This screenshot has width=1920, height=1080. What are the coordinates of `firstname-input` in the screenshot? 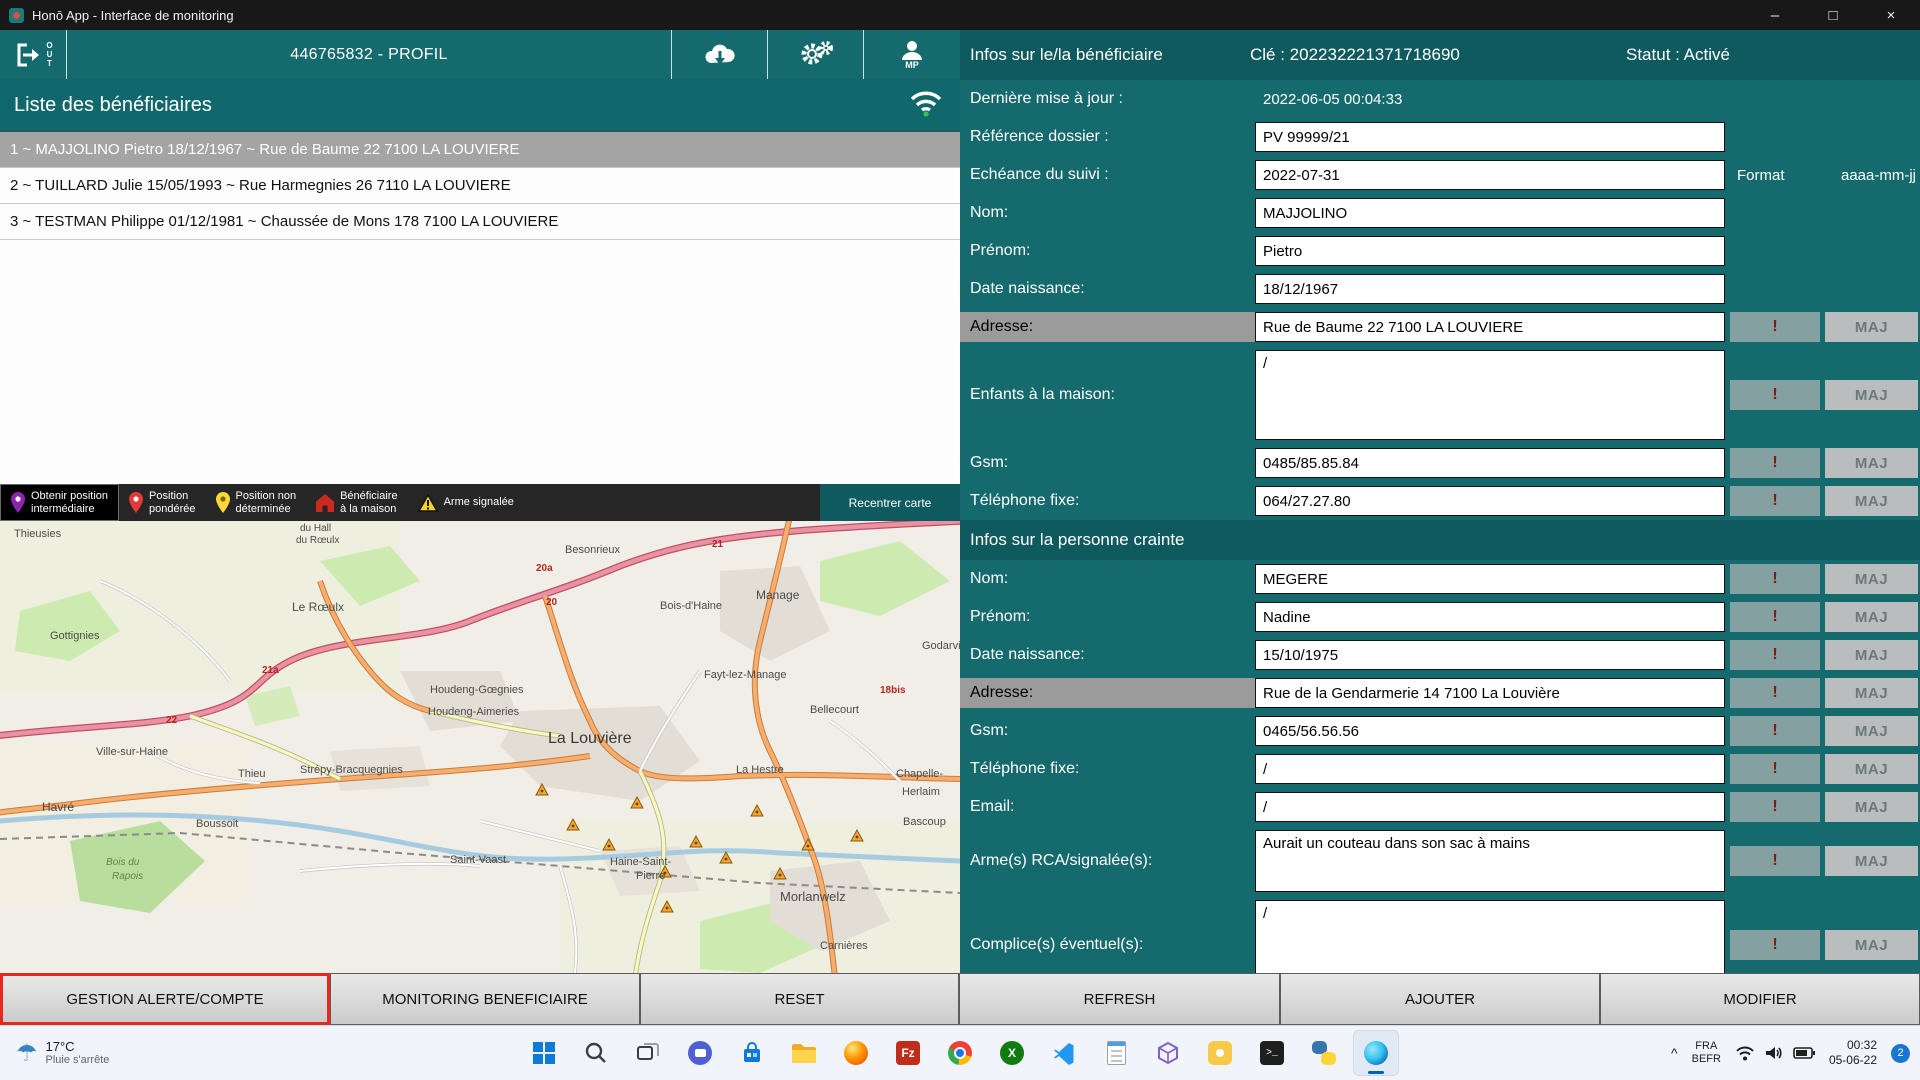 It's located at (1490, 251).